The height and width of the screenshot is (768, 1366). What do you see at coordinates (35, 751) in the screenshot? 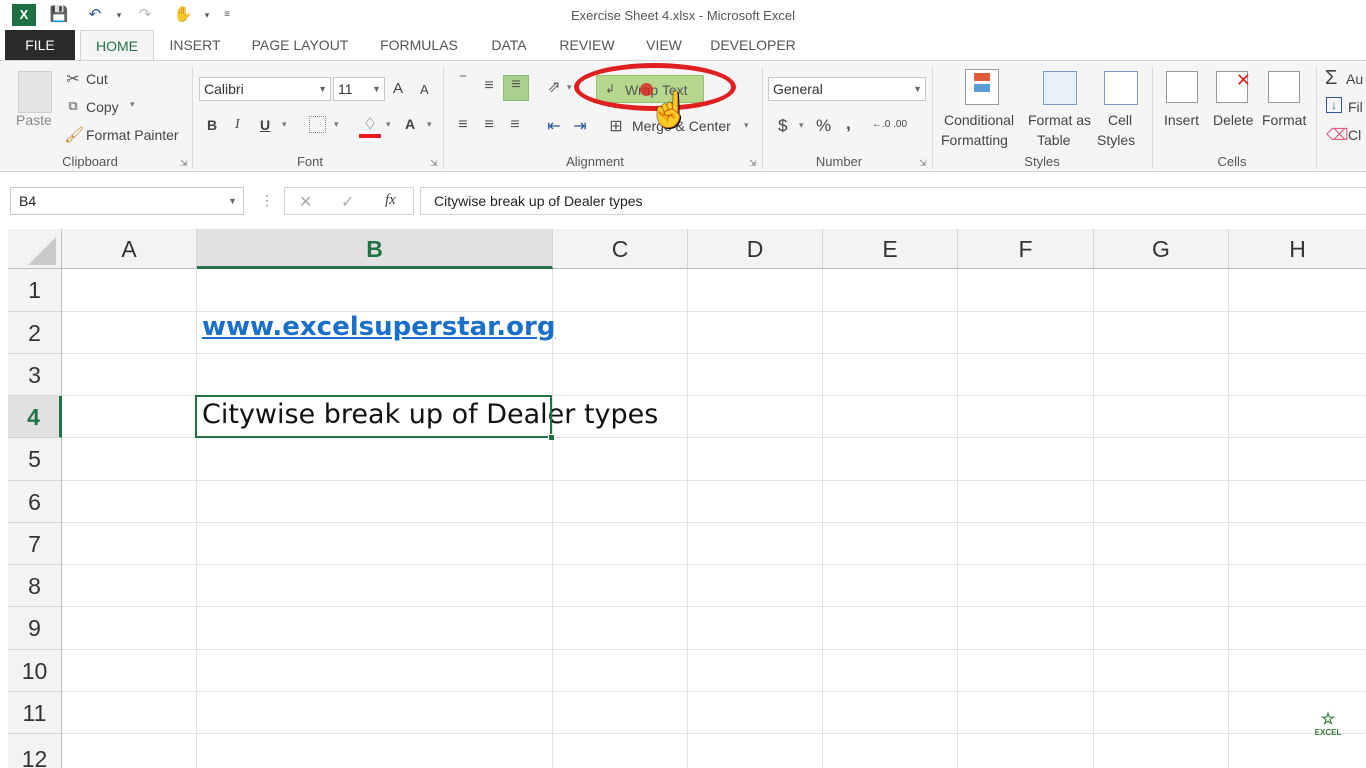
I see `row-header-12: 12` at bounding box center [35, 751].